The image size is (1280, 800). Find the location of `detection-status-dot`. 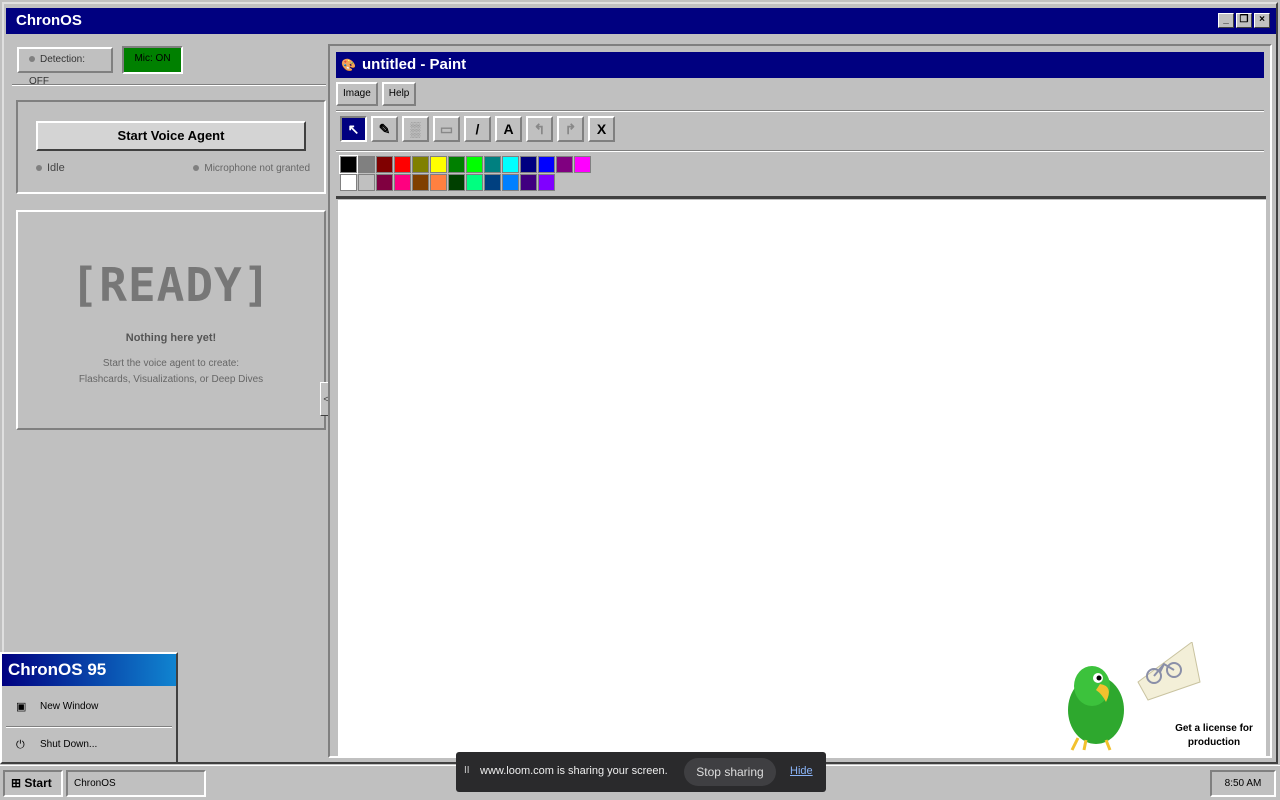

detection-status-dot is located at coordinates (32, 59).